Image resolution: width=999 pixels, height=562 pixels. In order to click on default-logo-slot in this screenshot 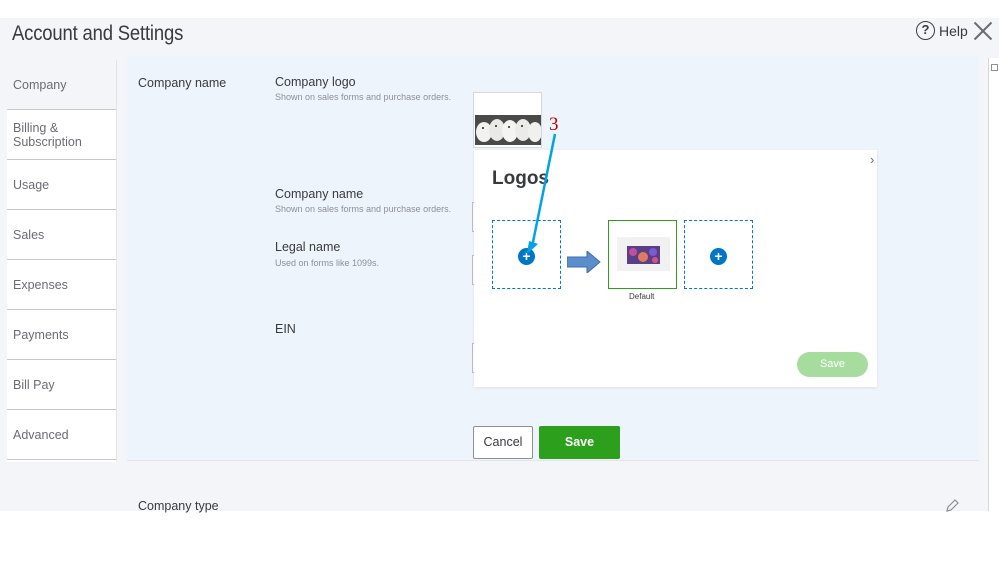, I will do `click(642, 254)`.